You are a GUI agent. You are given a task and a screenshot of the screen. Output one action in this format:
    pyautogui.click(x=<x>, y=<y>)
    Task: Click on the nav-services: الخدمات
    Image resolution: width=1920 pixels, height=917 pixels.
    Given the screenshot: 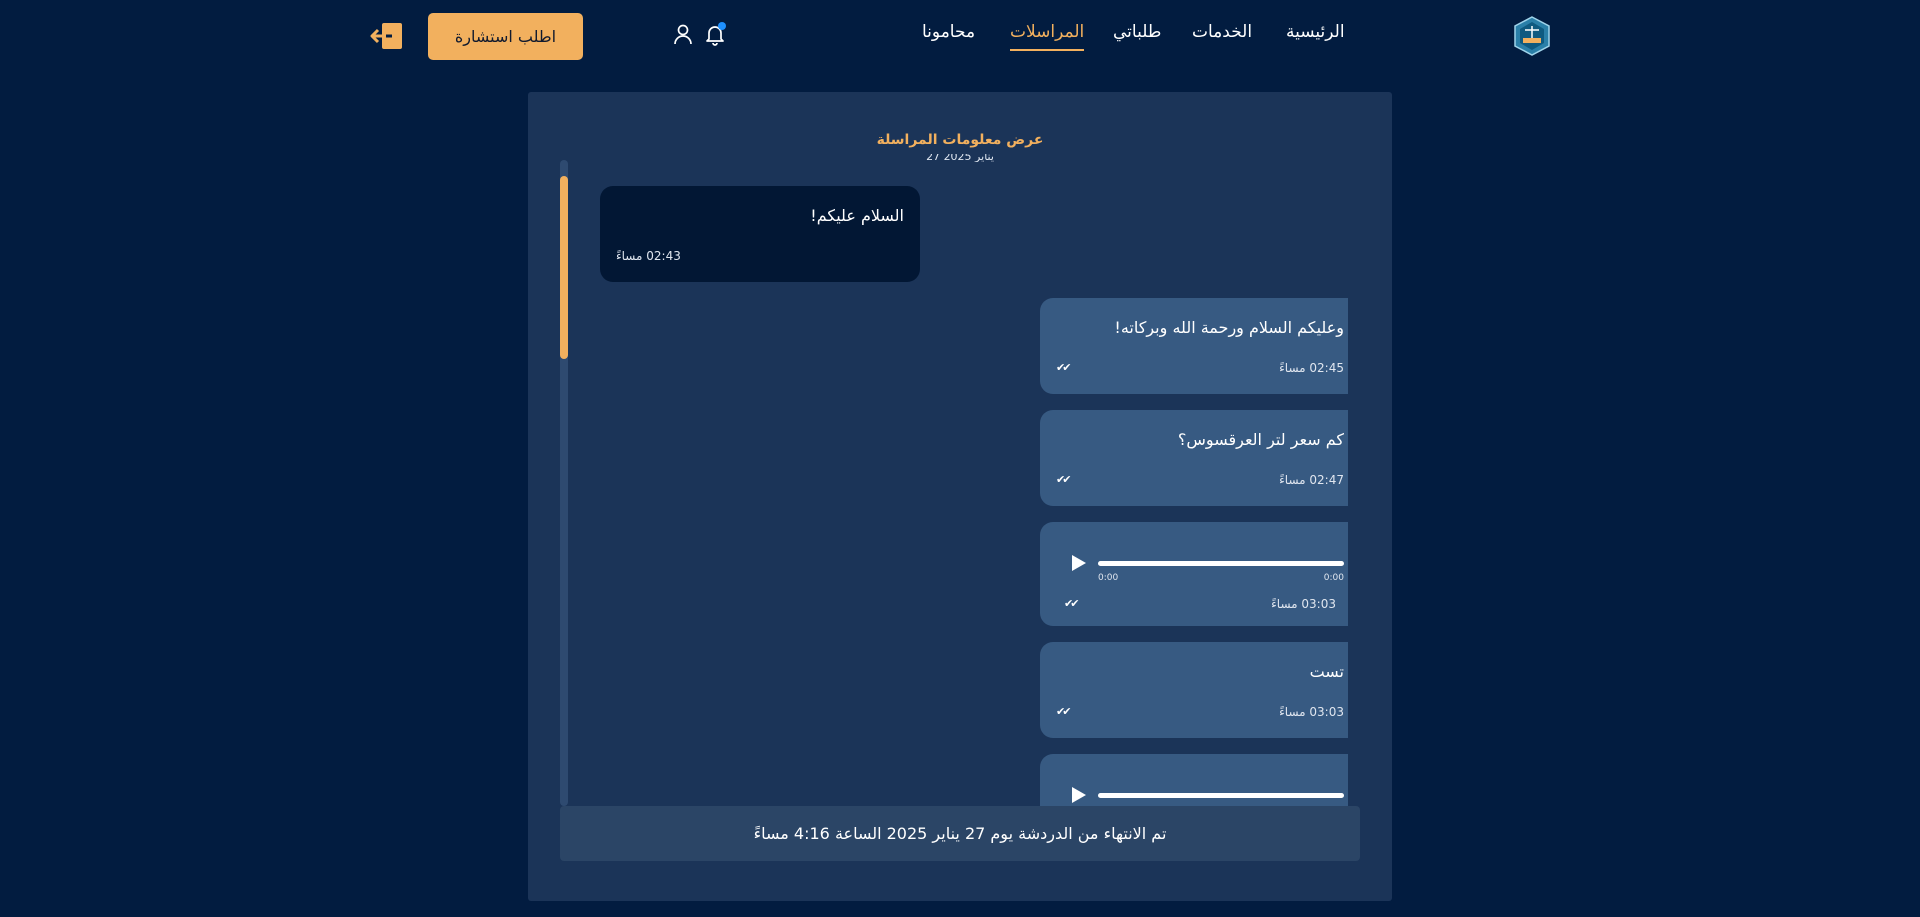 What is the action you would take?
    pyautogui.click(x=1222, y=35)
    